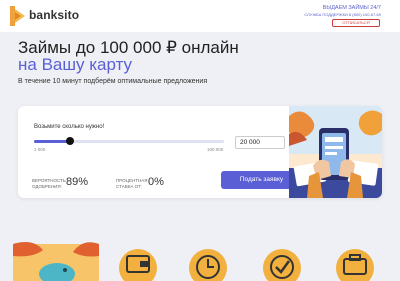 The width and height of the screenshot is (400, 281). I want to click on submit-button-label: Подать заявку, so click(261, 179).